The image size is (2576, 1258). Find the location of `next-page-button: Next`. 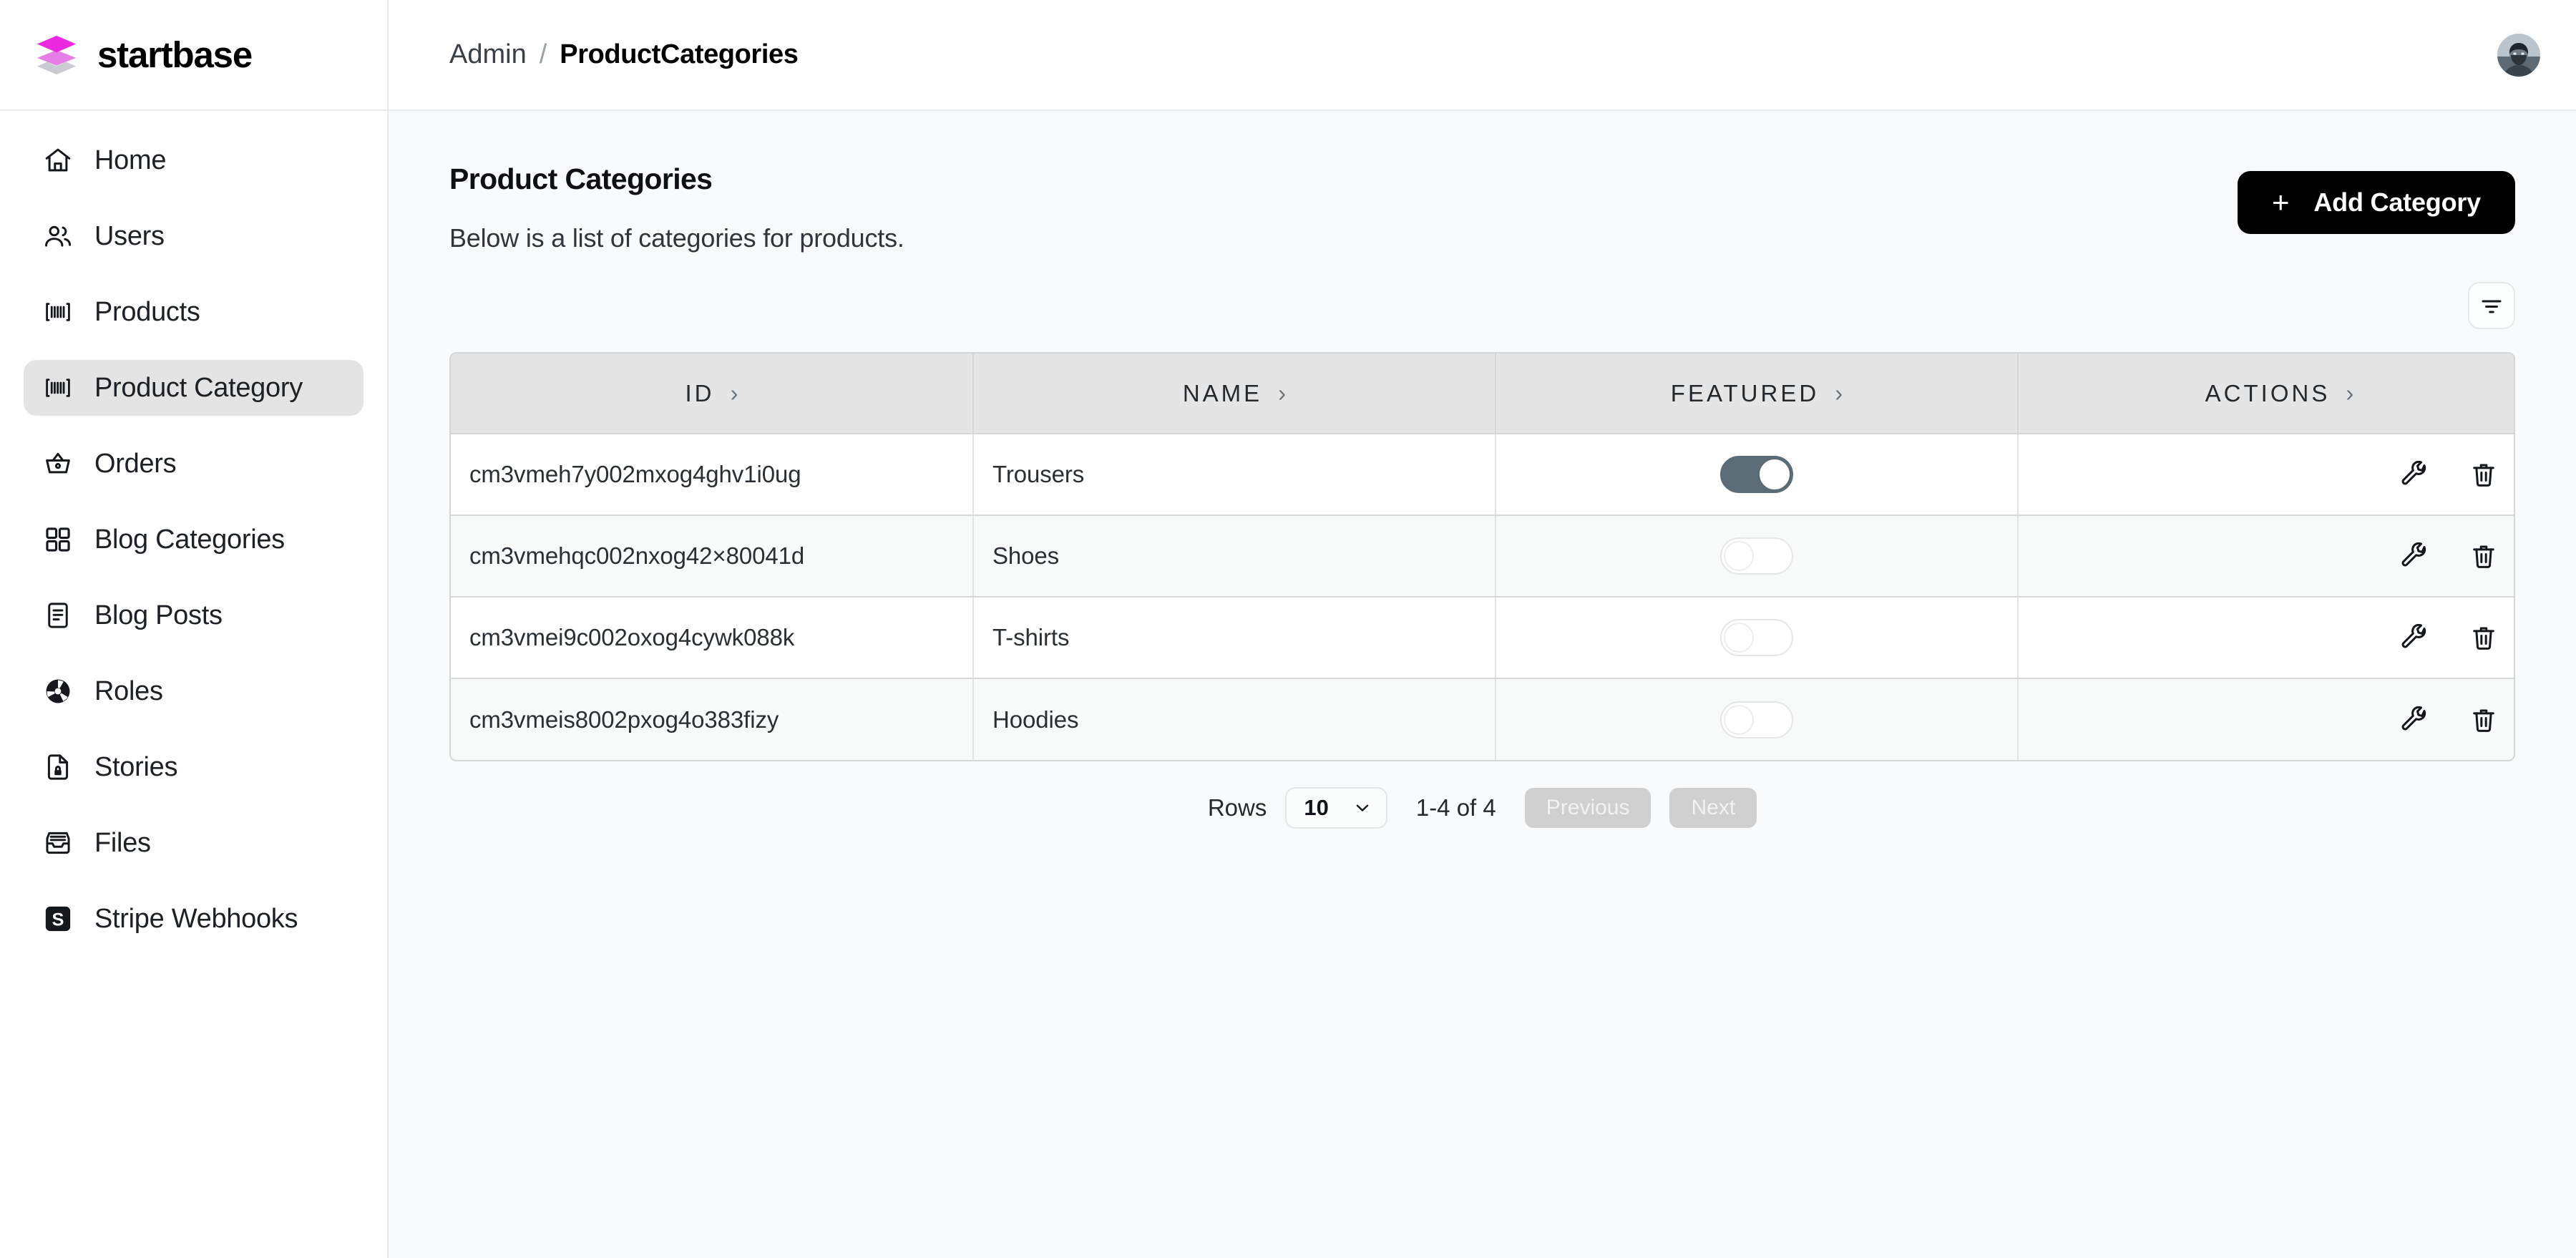

next-page-button: Next is located at coordinates (1713, 808).